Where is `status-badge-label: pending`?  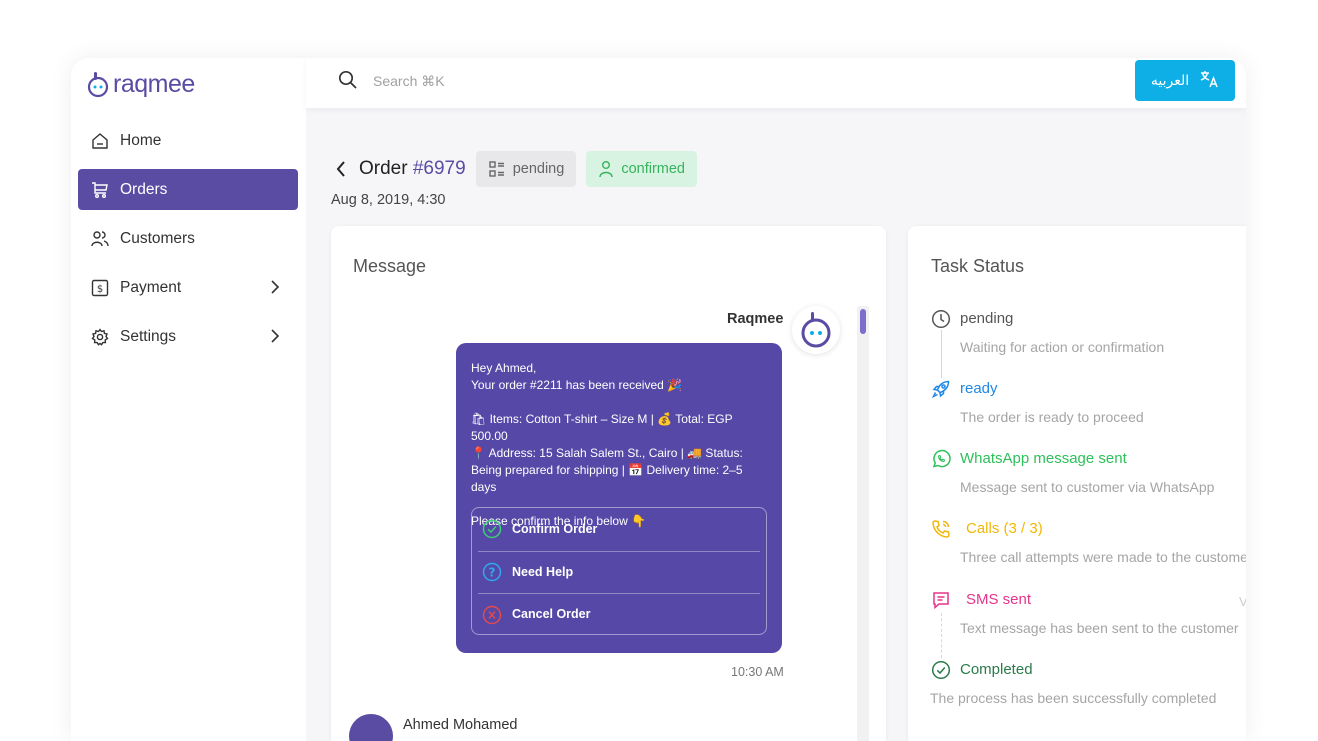 status-badge-label: pending is located at coordinates (538, 169).